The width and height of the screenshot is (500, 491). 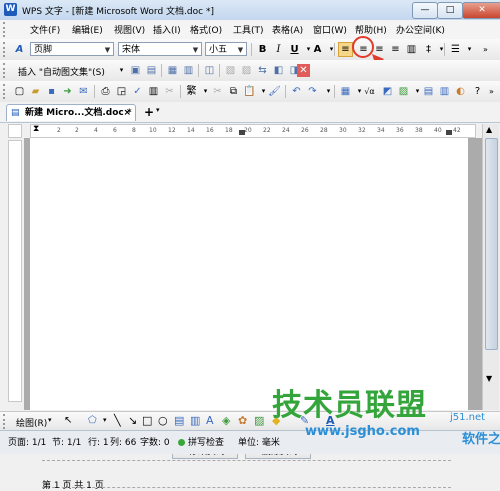 What do you see at coordinates (403, 91) in the screenshot?
I see `insert-picture-icon: ▨` at bounding box center [403, 91].